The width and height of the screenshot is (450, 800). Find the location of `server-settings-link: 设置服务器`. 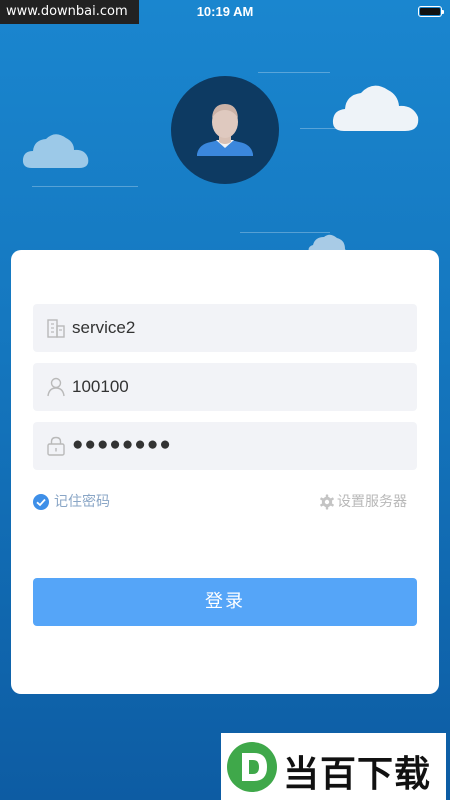

server-settings-link: 设置服务器 is located at coordinates (366, 502).